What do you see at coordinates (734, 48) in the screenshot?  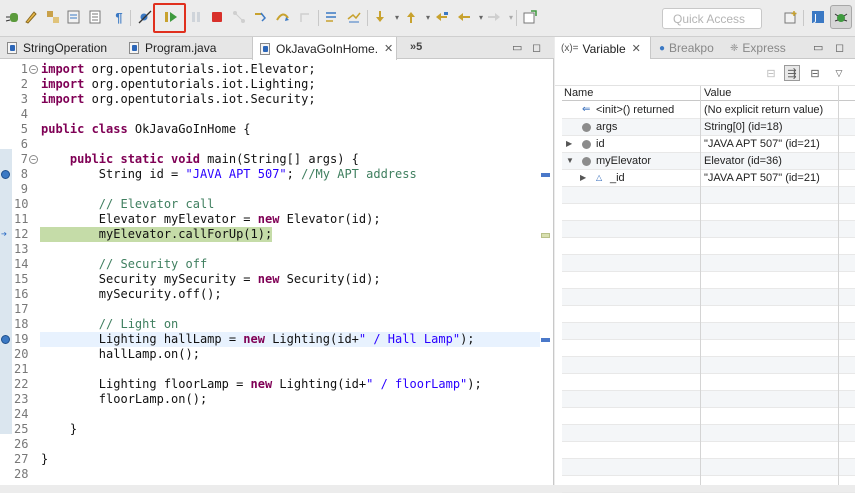 I see `expressions-icon: ❈` at bounding box center [734, 48].